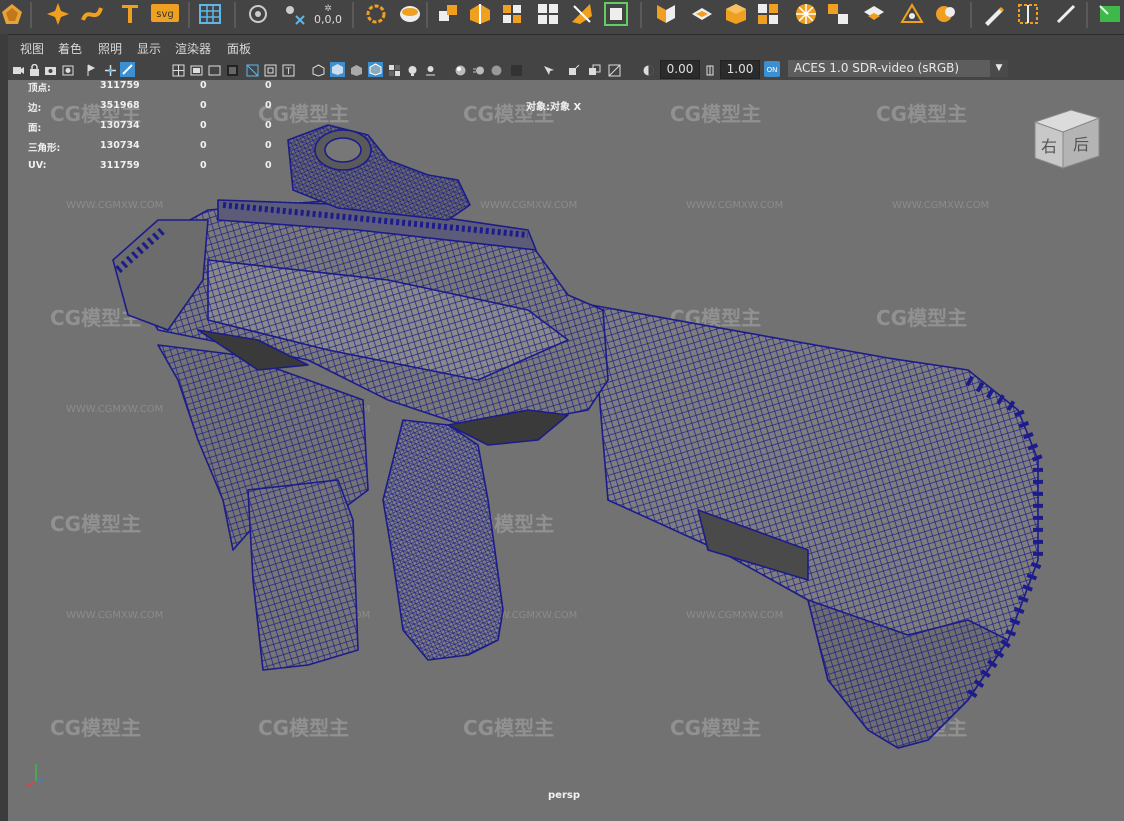 The image size is (1124, 821). I want to click on polygon-split-icon, so click(480, 14).